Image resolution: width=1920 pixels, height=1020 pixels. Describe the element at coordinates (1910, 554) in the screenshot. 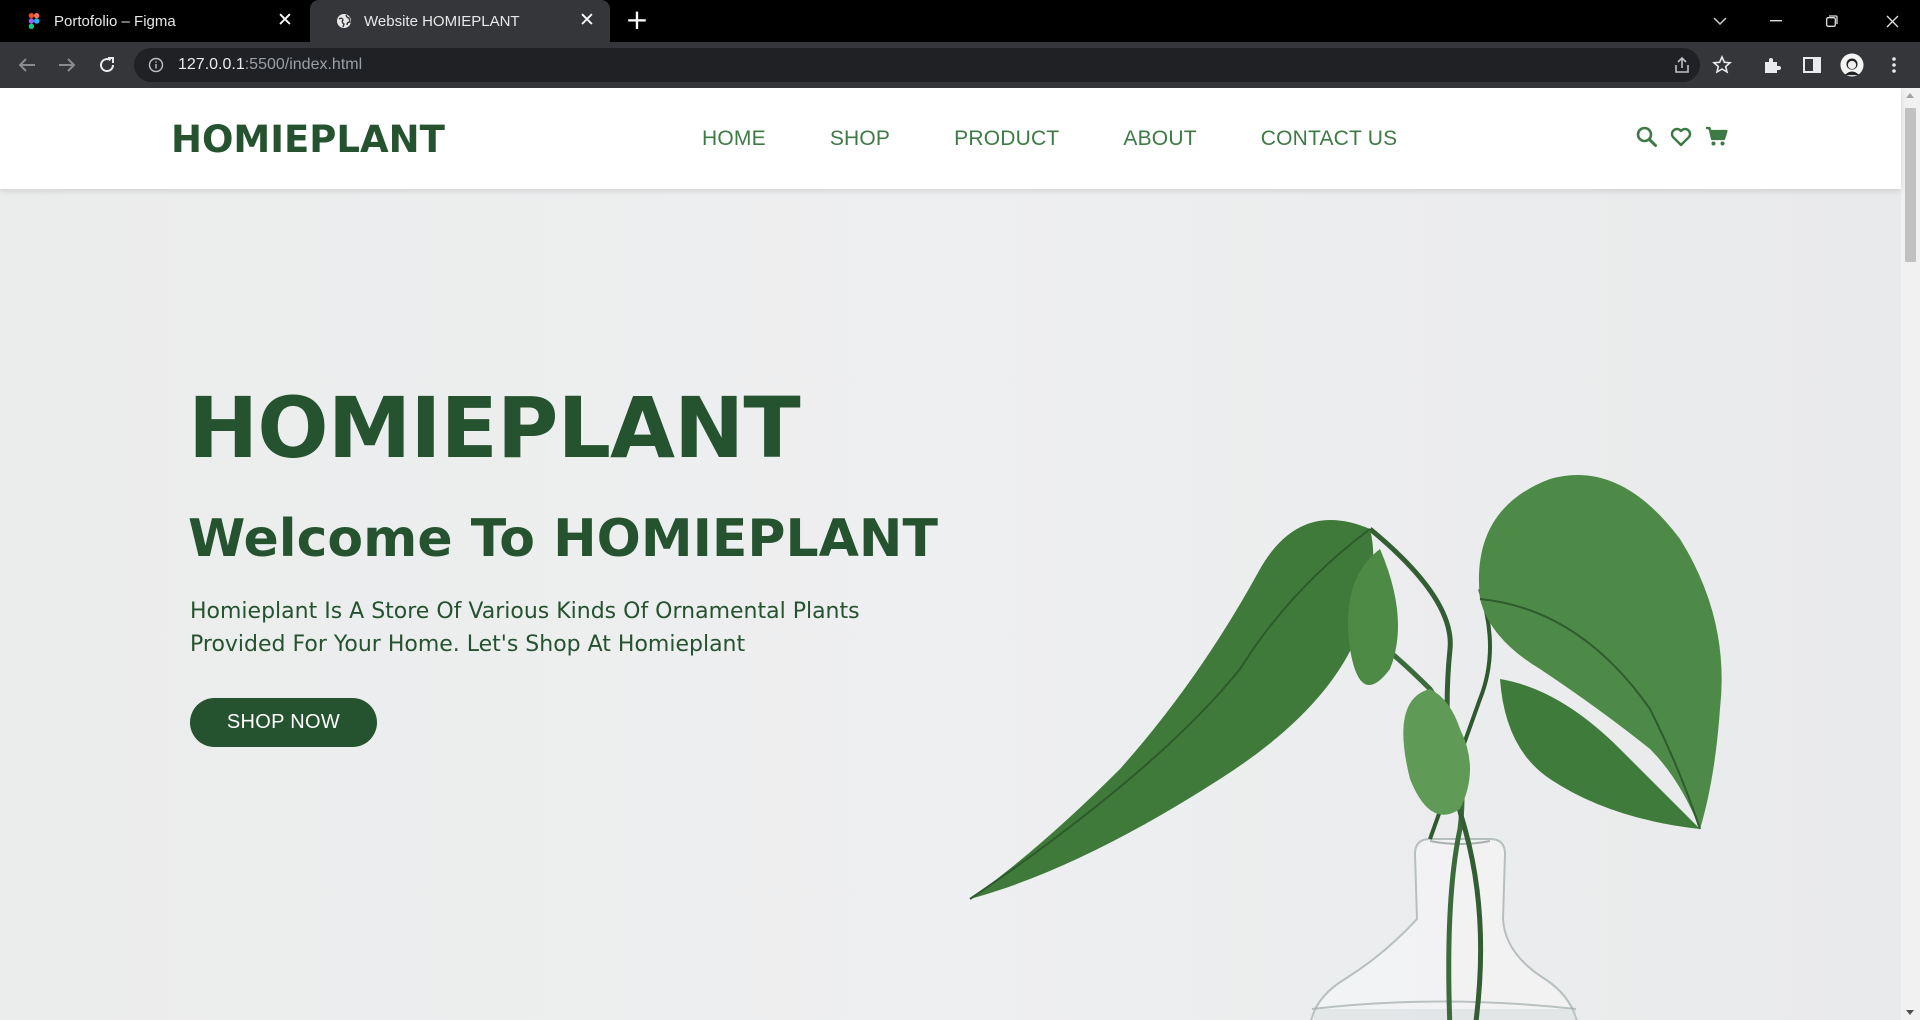

I see `page-scrollbar` at that location.